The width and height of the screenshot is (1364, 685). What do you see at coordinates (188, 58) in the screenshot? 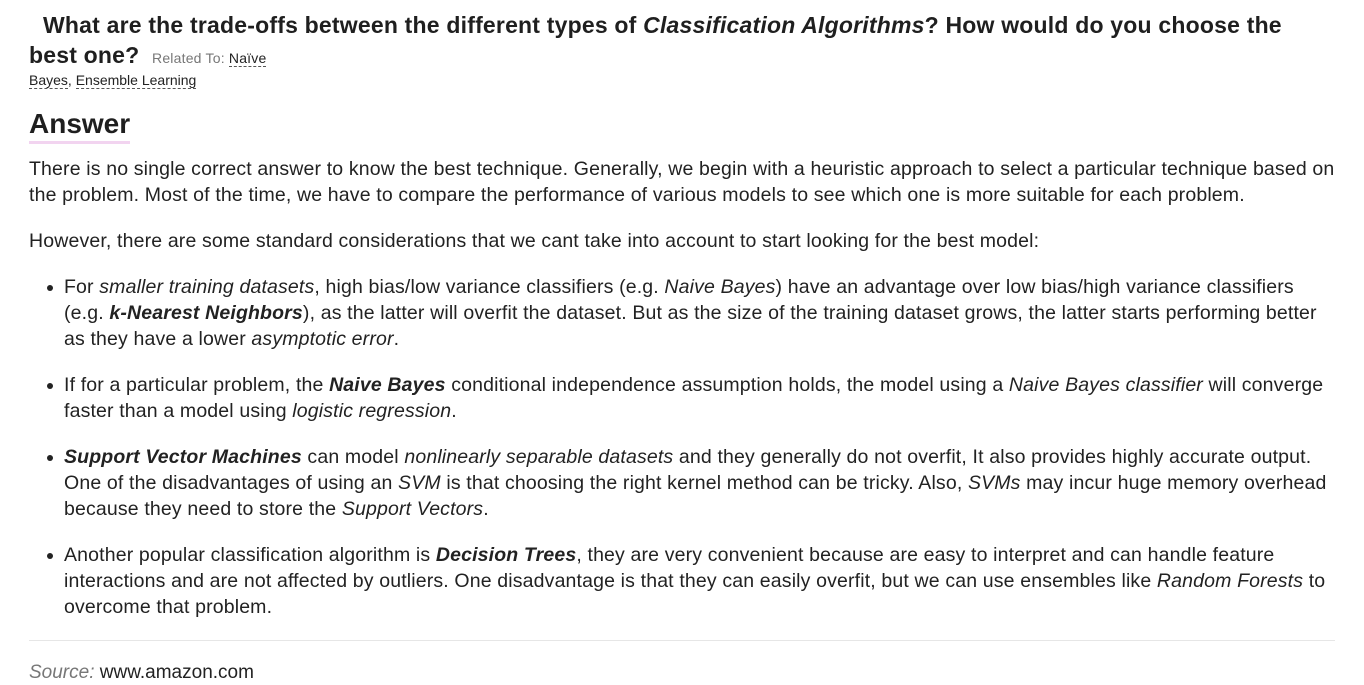
I see `related-to-label: Related To:` at bounding box center [188, 58].